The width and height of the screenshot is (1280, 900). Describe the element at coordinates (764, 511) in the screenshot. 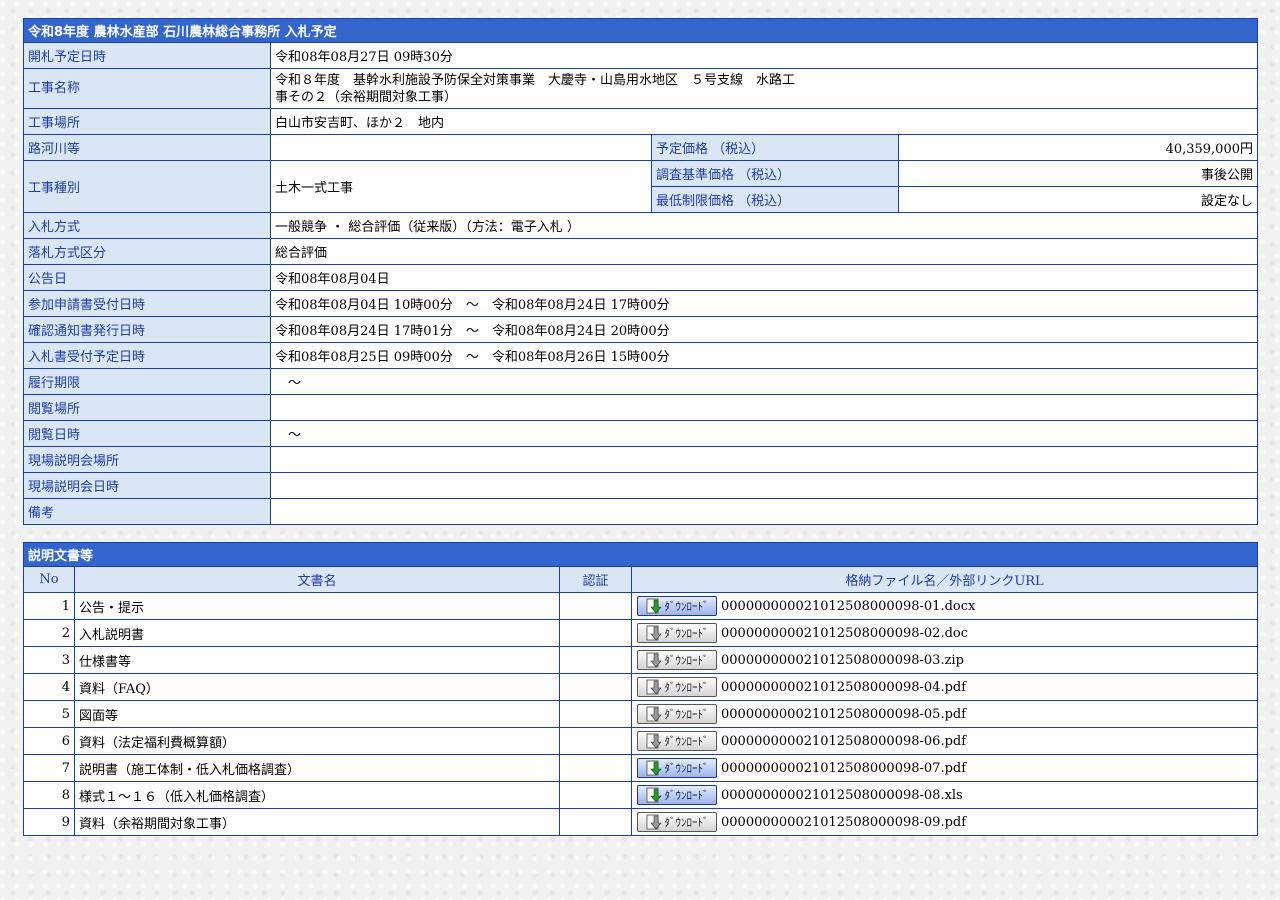

I see `note-value` at that location.